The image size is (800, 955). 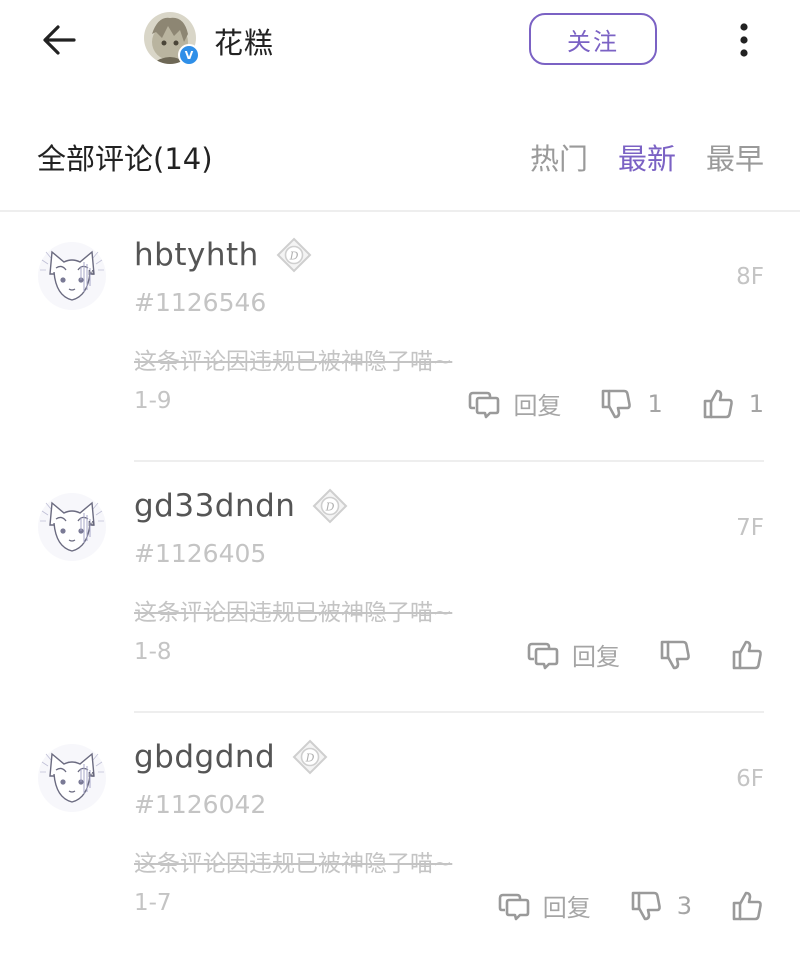 I want to click on more-options-button, so click(x=744, y=40).